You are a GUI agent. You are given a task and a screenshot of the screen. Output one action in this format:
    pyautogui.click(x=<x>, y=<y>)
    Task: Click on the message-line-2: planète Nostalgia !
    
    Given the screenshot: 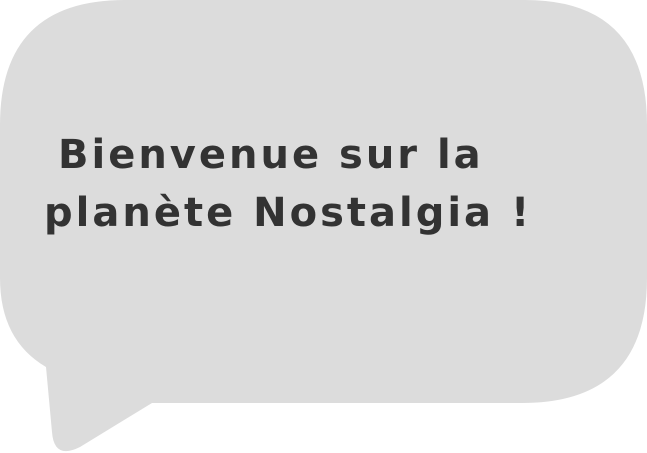 What is the action you would take?
    pyautogui.click(x=288, y=213)
    